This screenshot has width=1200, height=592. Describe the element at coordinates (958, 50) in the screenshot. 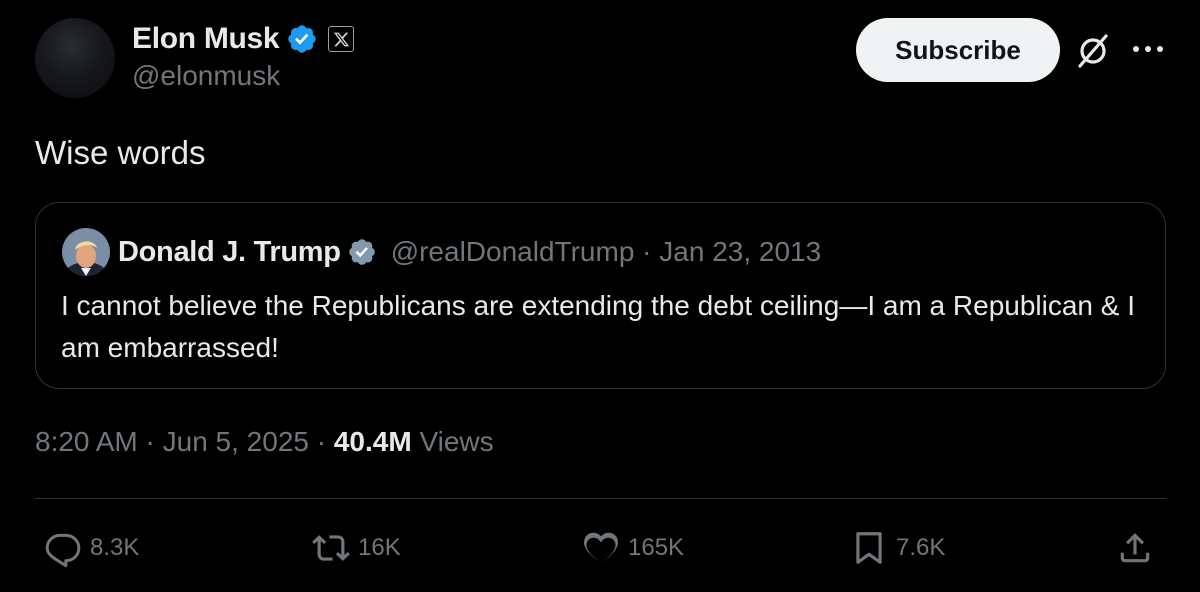

I see `subscribe-button: Subscribe` at that location.